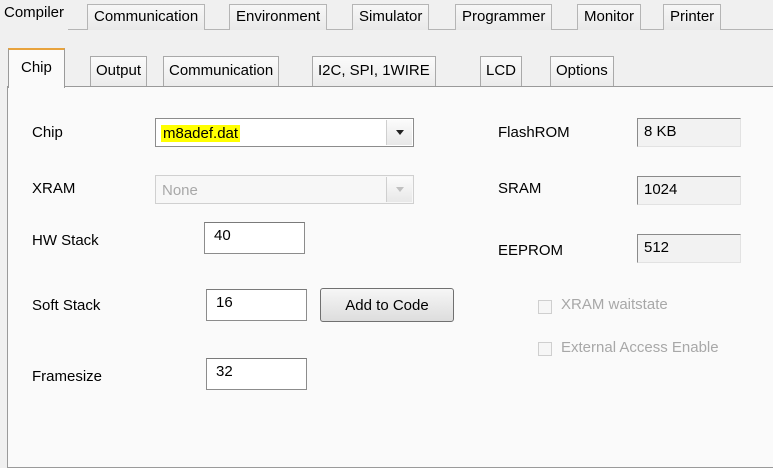  What do you see at coordinates (254, 238) in the screenshot?
I see `hw-stack-input: 40` at bounding box center [254, 238].